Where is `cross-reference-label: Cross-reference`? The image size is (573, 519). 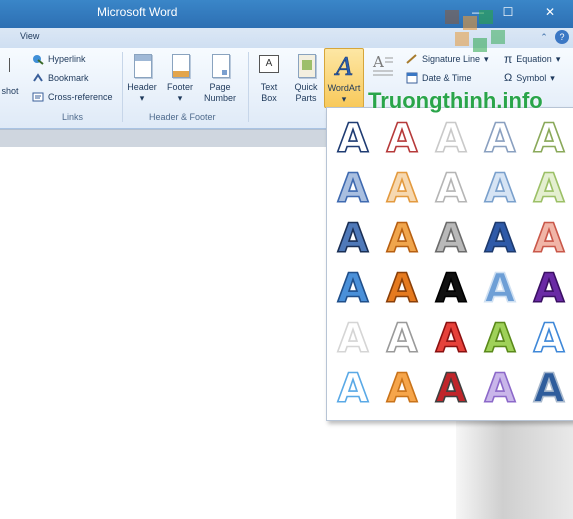
cross-reference-label: Cross-reference is located at coordinates (80, 97).